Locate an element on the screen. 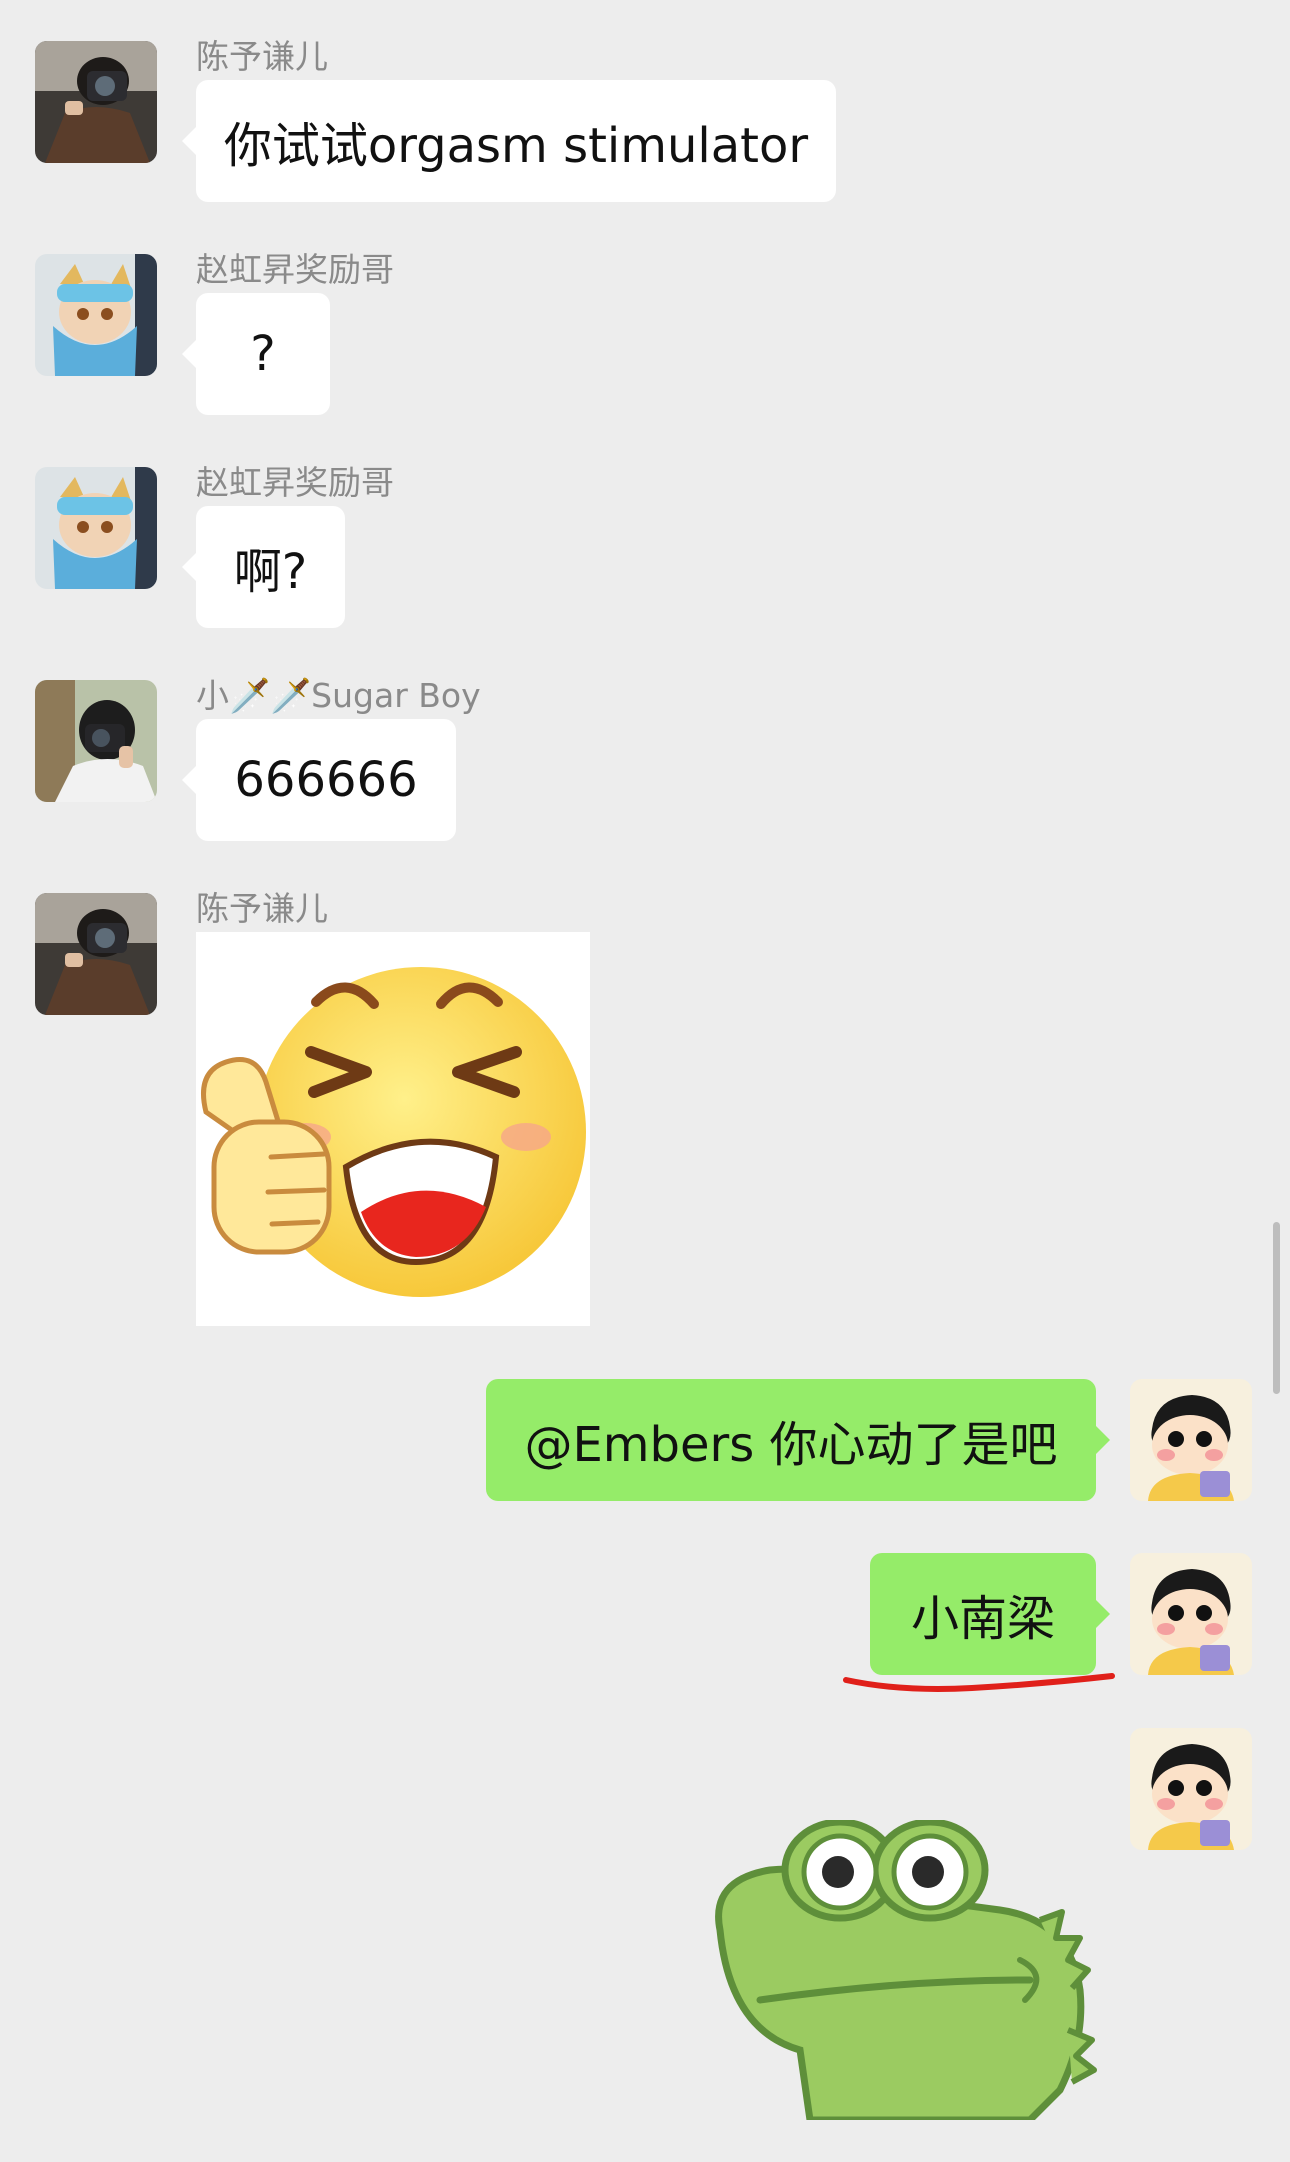 This screenshot has height=2162, width=1290. message-bubble: ? is located at coordinates (256, 354).